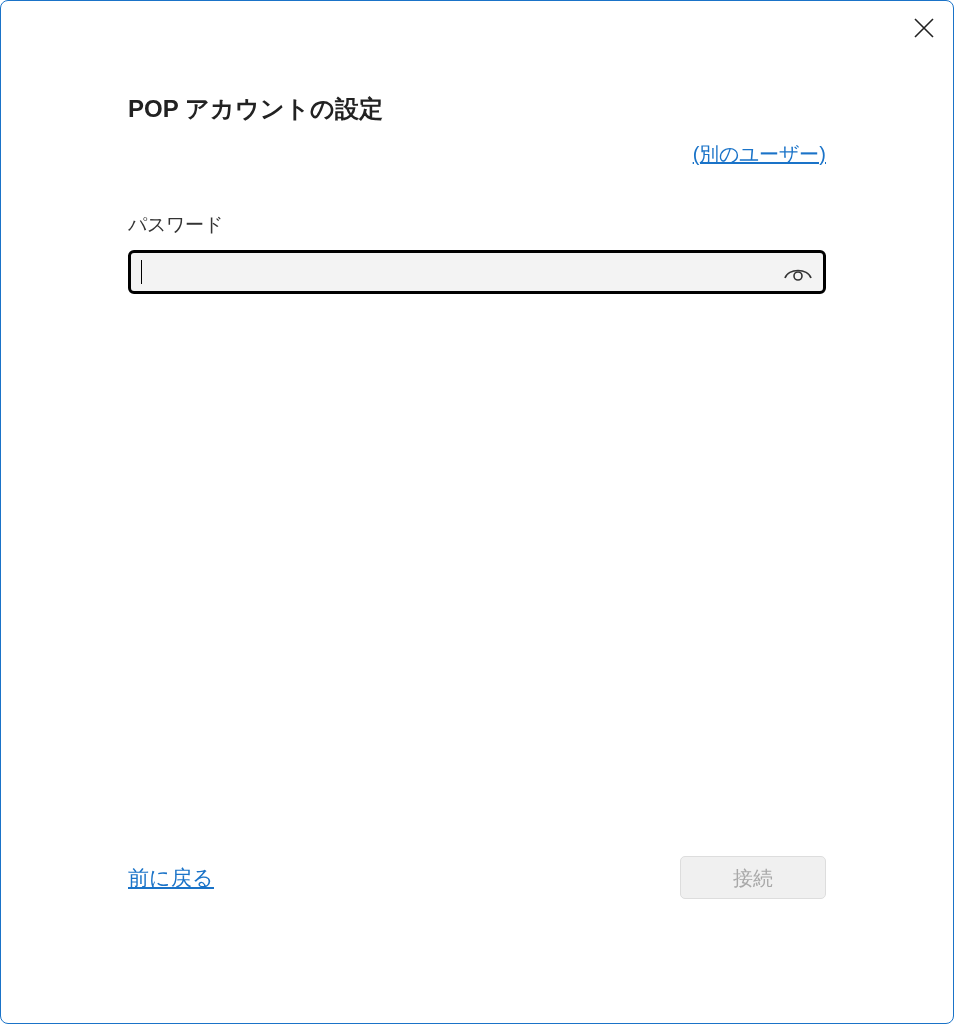 This screenshot has height=1024, width=954. I want to click on switch-user-link: (別のユーザー), so click(759, 154).